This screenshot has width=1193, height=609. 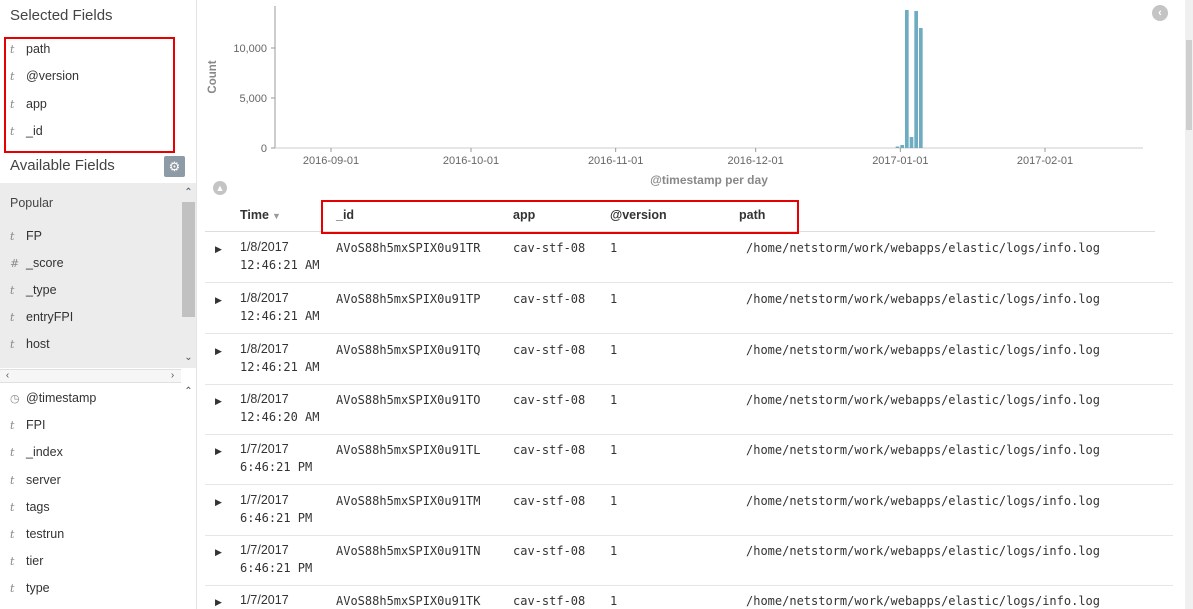 I want to click on popular-field-entryfpi: t entryFPI, so click(x=41, y=317).